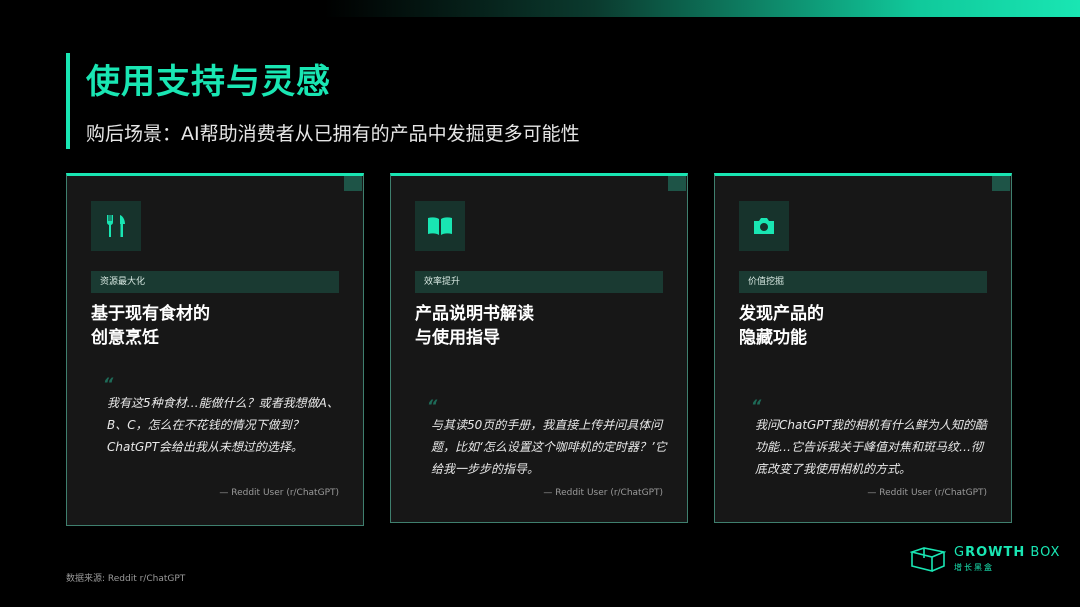 The width and height of the screenshot is (1080, 607). I want to click on top-gradient-bar, so click(540, 8).